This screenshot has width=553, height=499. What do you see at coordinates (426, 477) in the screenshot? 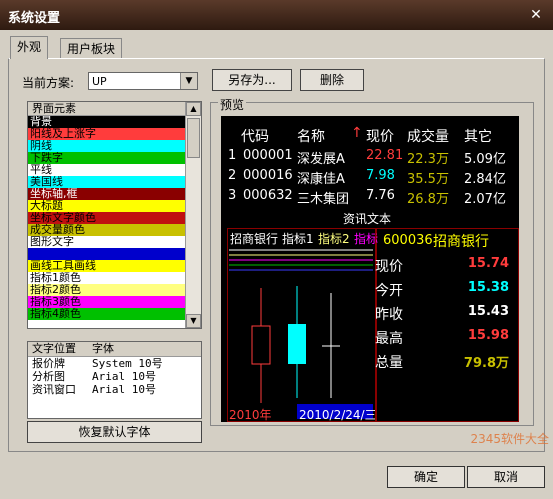
I see `ok-button: 确定` at bounding box center [426, 477].